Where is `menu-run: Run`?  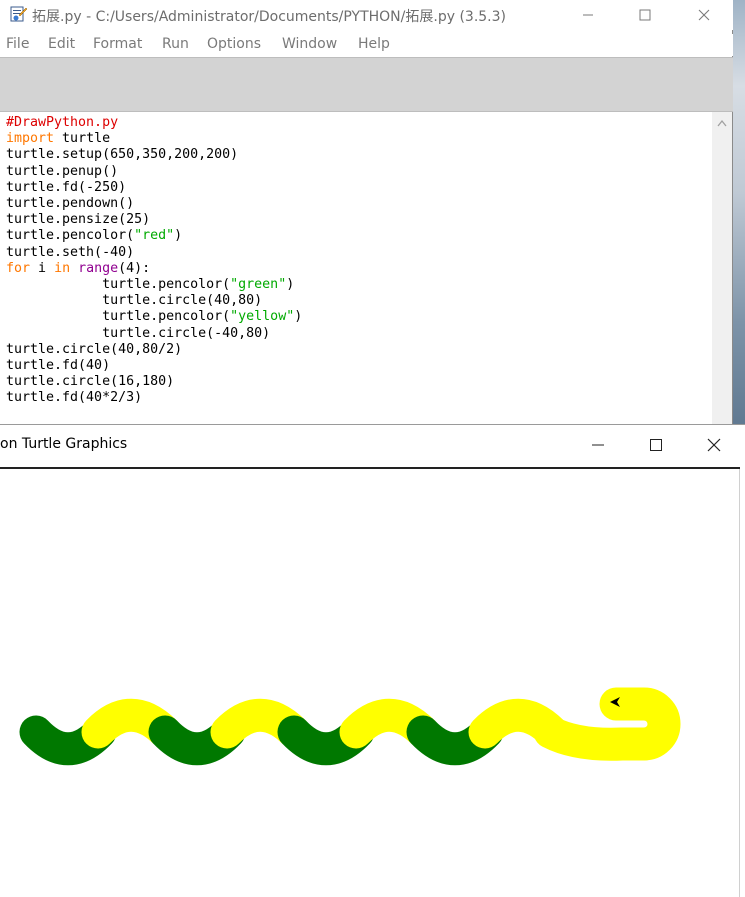
menu-run: Run is located at coordinates (175, 44).